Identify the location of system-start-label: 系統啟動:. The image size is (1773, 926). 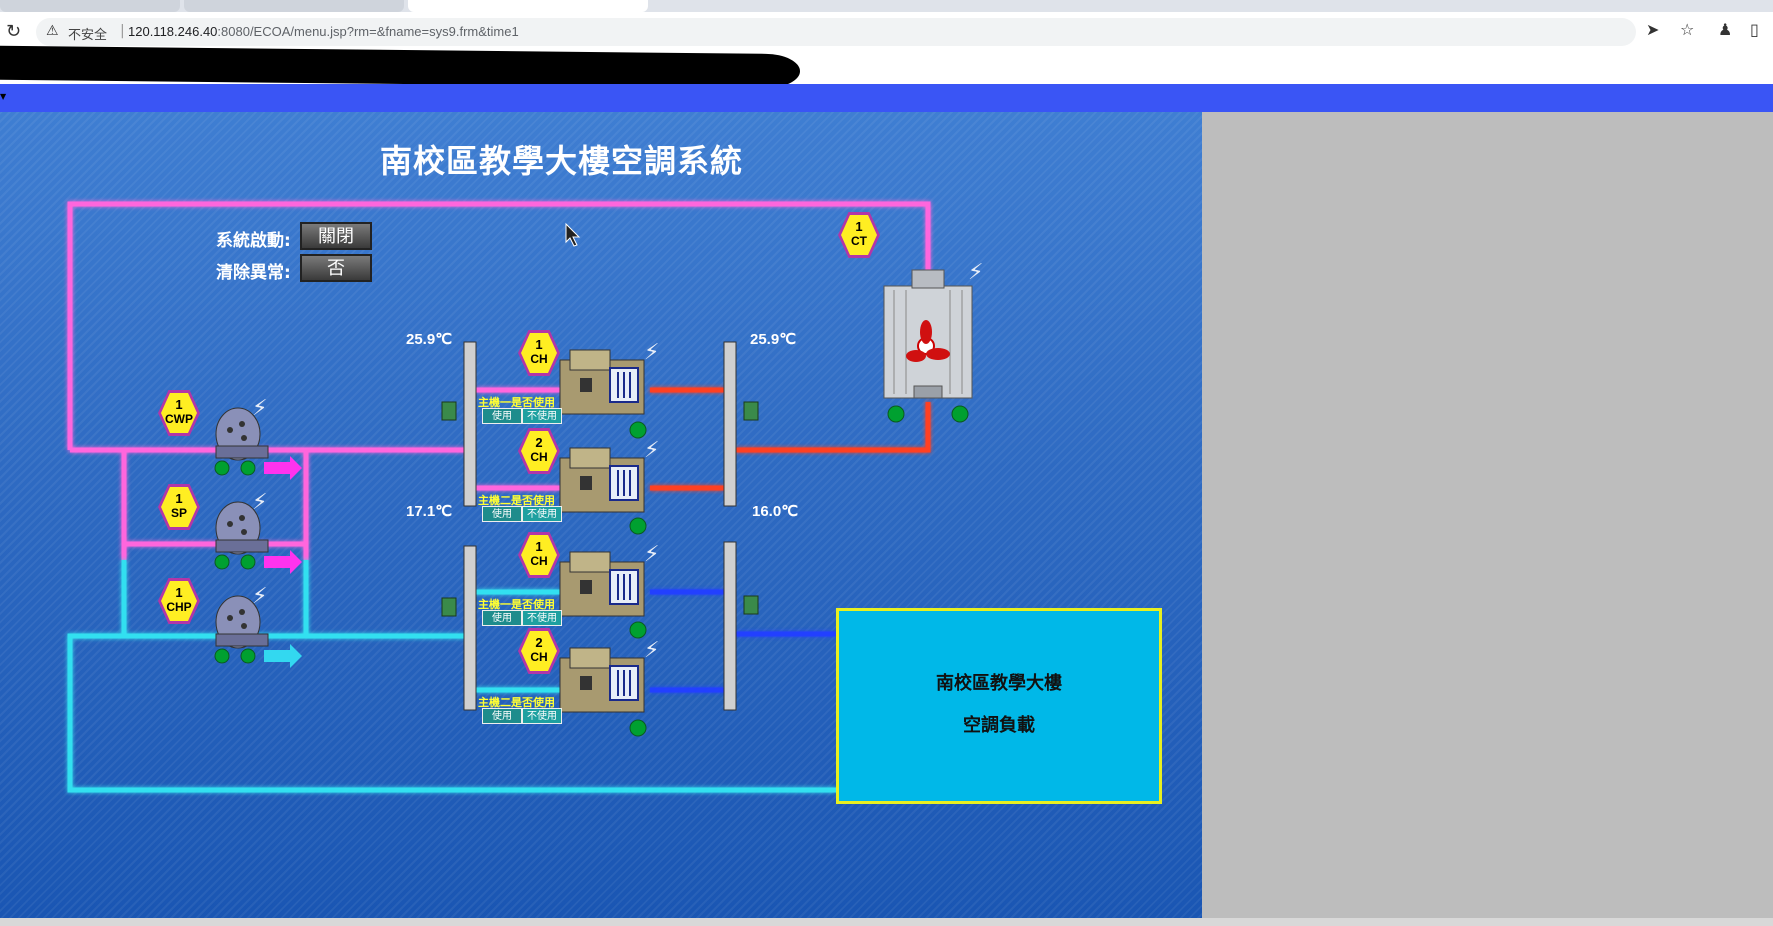
(253, 241).